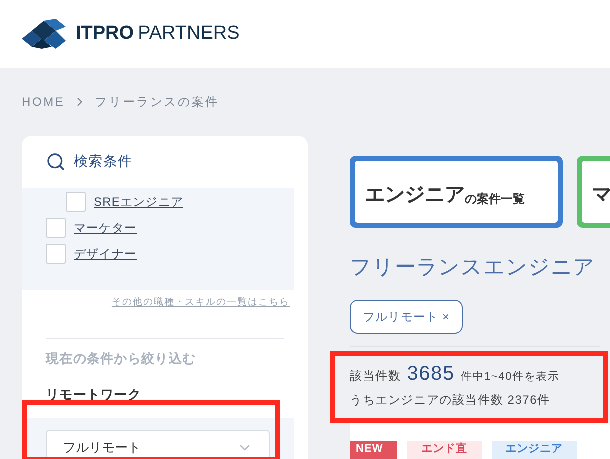  Describe the element at coordinates (444, 449) in the screenshot. I see `job-tag: エンド直` at that location.